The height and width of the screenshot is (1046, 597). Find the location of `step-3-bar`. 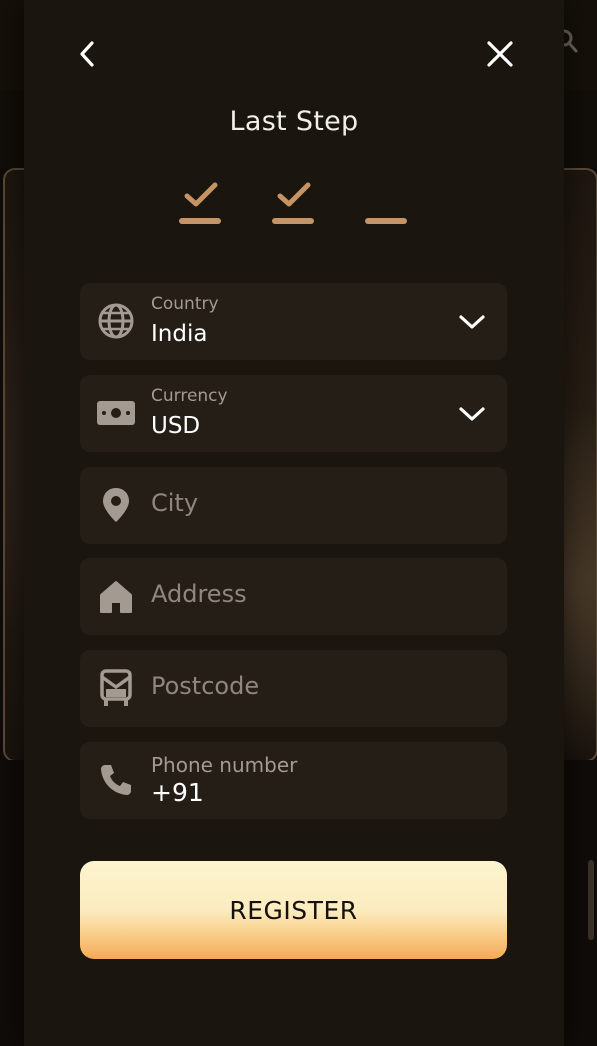

step-3-bar is located at coordinates (386, 221).